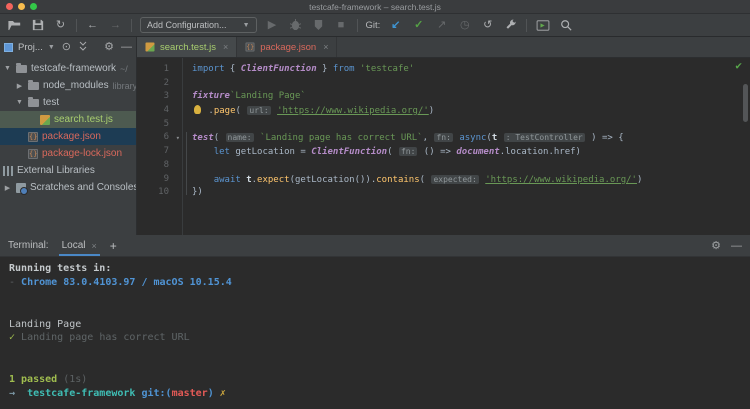 Image resolution: width=750 pixels, height=409 pixels. What do you see at coordinates (60, 25) in the screenshot?
I see `synchronize-icon: ↻` at bounding box center [60, 25].